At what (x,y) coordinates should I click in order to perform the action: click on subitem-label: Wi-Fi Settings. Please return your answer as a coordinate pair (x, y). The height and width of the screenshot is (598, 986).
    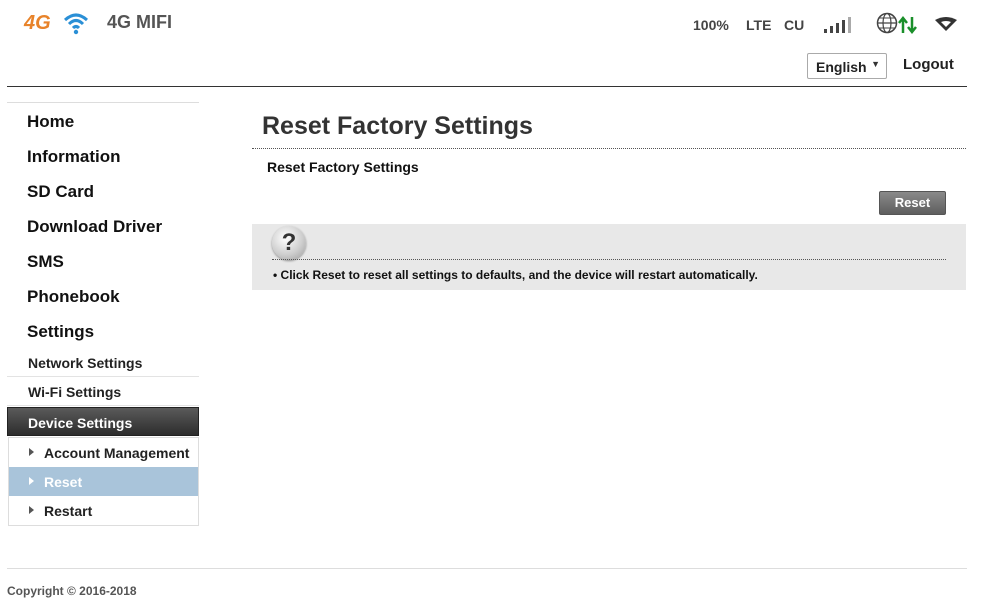
    Looking at the image, I should click on (75, 392).